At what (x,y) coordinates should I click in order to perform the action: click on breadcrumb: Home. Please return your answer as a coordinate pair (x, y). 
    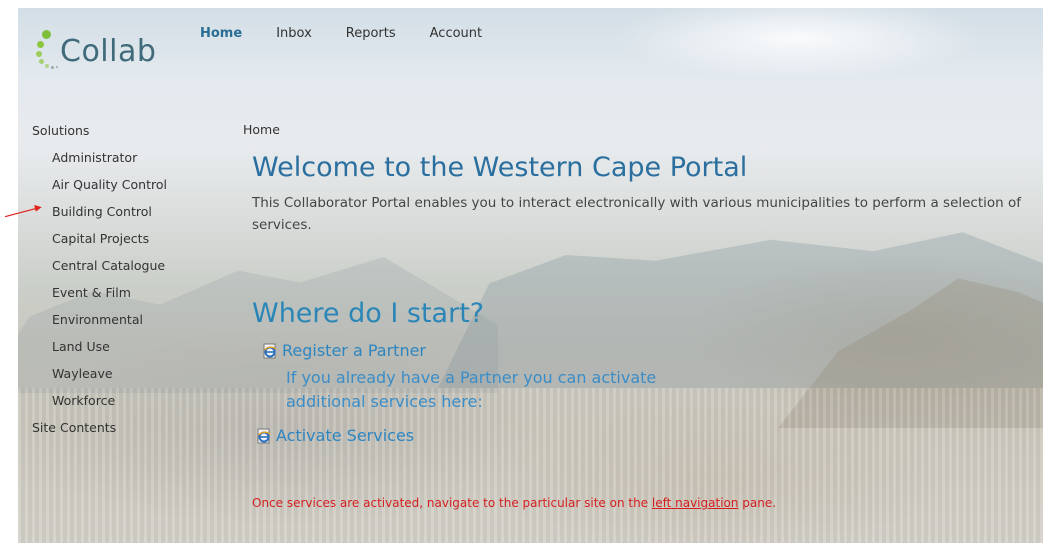
    Looking at the image, I should click on (261, 129).